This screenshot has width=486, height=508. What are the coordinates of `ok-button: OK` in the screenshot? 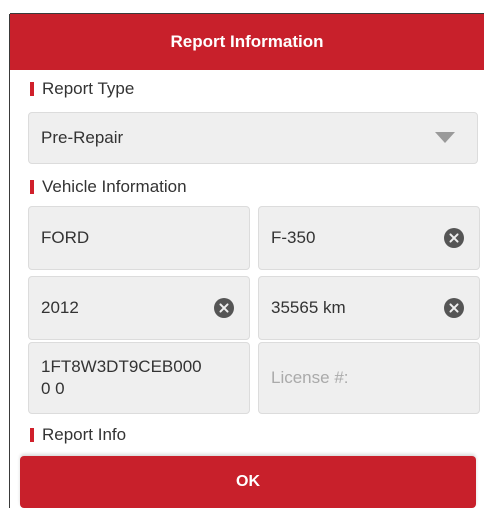 It's located at (248, 482).